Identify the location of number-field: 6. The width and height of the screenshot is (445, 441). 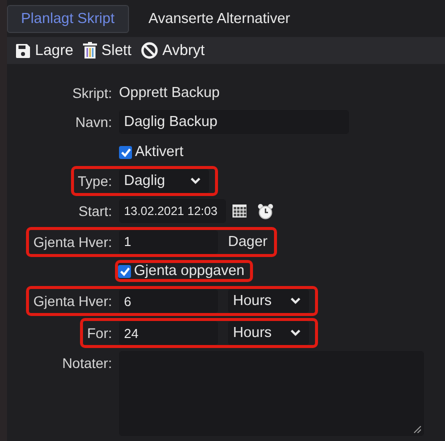
(168, 301).